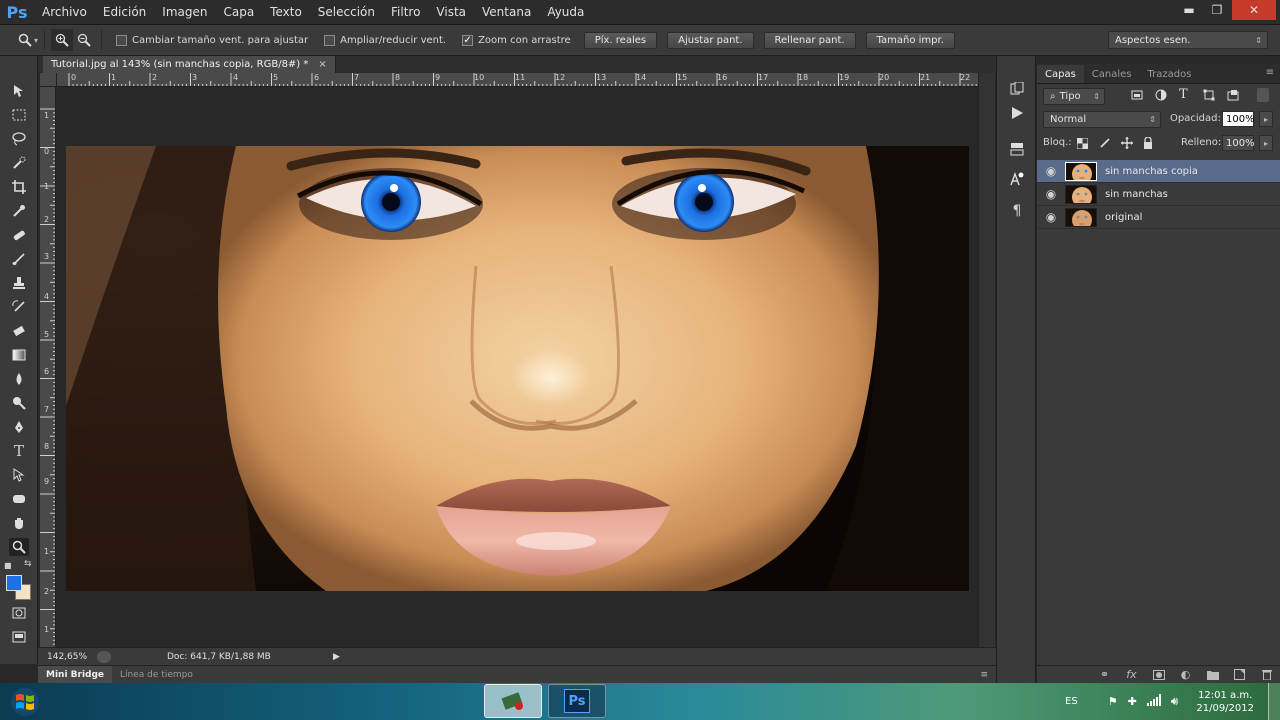 The height and width of the screenshot is (720, 1280). Describe the element at coordinates (1209, 96) in the screenshot. I see `filter-shape-icon` at that location.